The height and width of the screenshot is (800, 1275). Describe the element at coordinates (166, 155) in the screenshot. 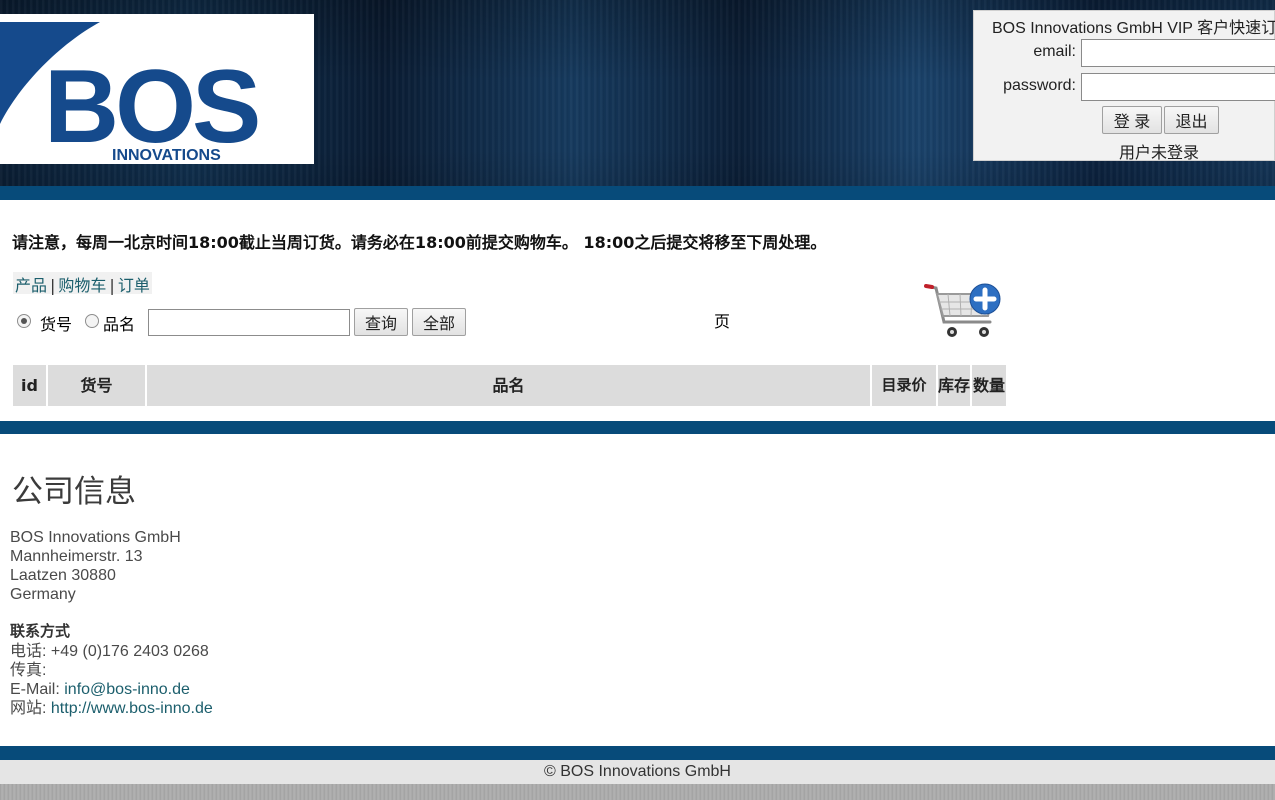

I see `logo-sub-text: INNOVATIONS` at that location.